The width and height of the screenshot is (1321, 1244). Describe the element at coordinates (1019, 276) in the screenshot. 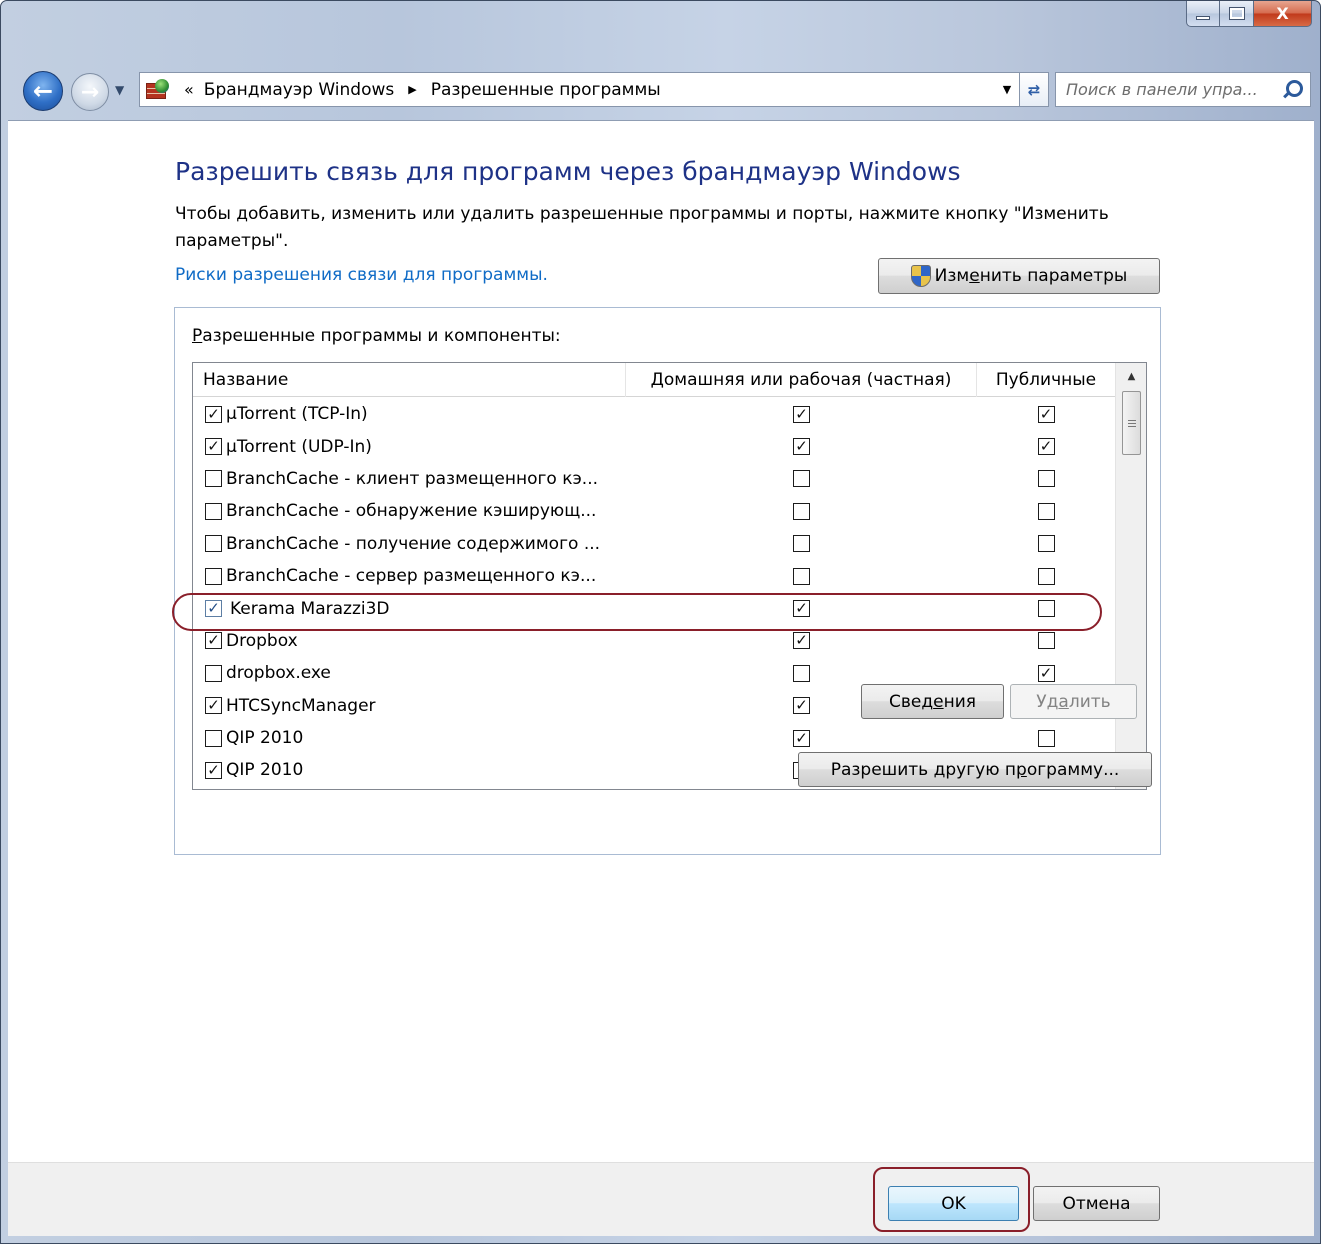

I see `change-settings-button: Изменить параметры` at that location.